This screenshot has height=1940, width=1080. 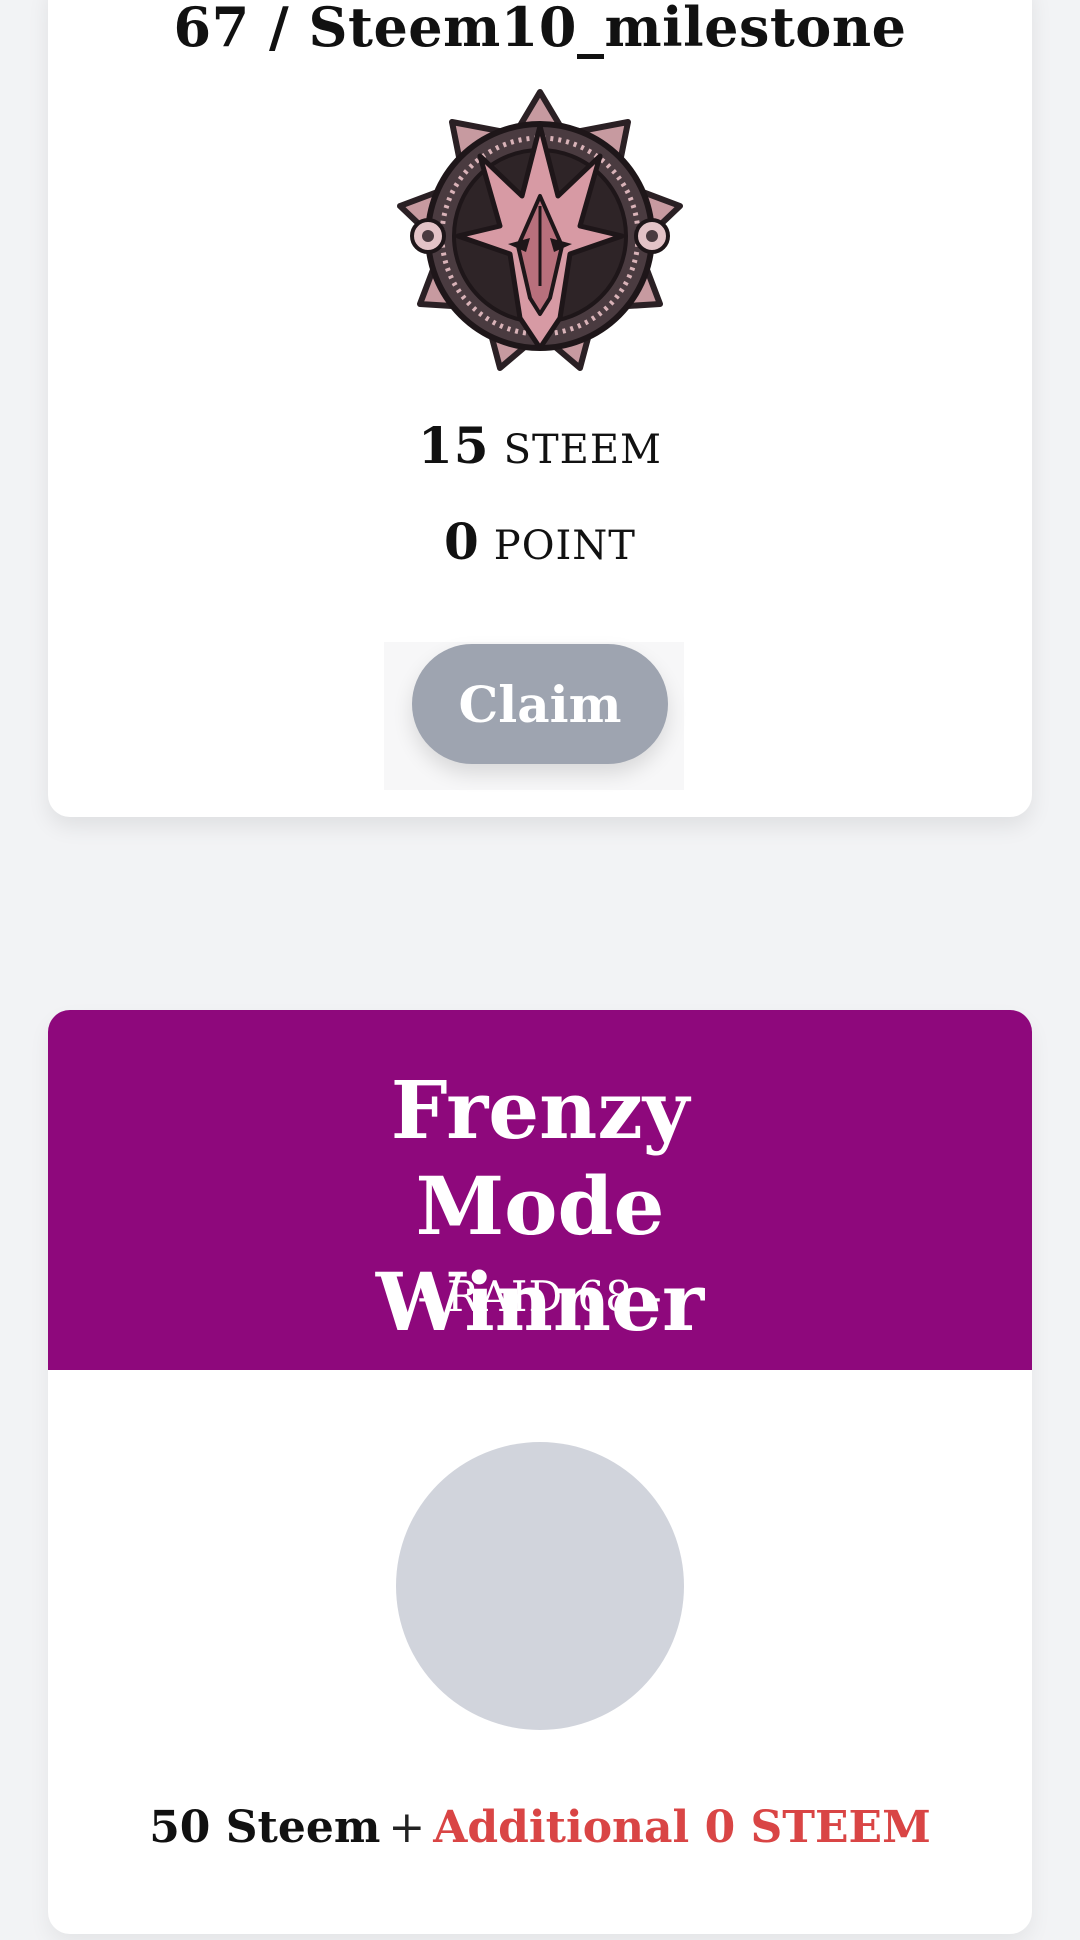 I want to click on reward-steem-value: 15, so click(x=453, y=445).